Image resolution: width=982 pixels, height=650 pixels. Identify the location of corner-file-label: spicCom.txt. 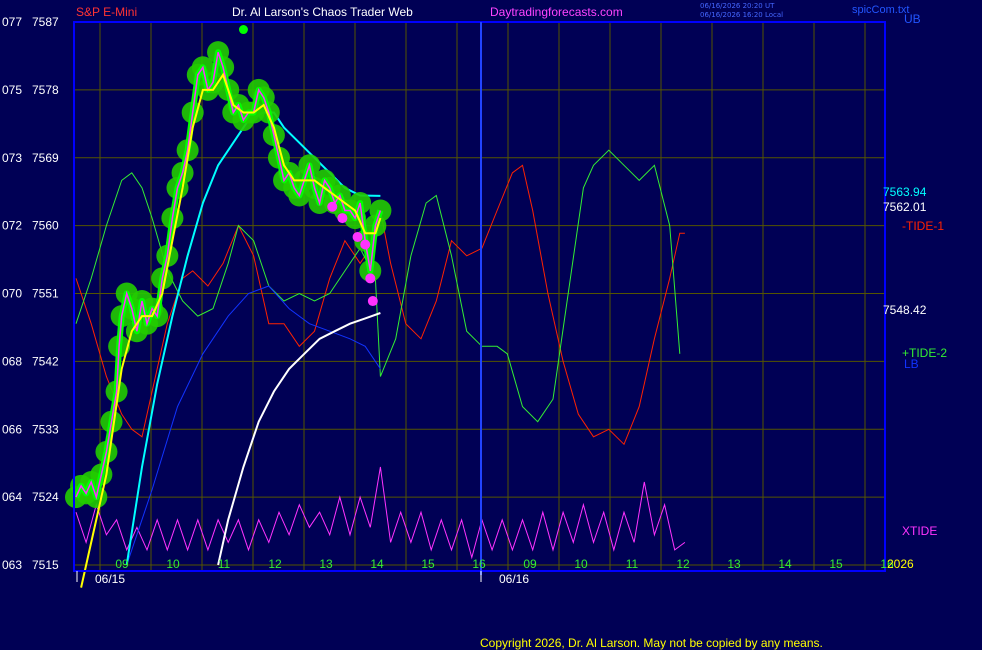
(881, 10).